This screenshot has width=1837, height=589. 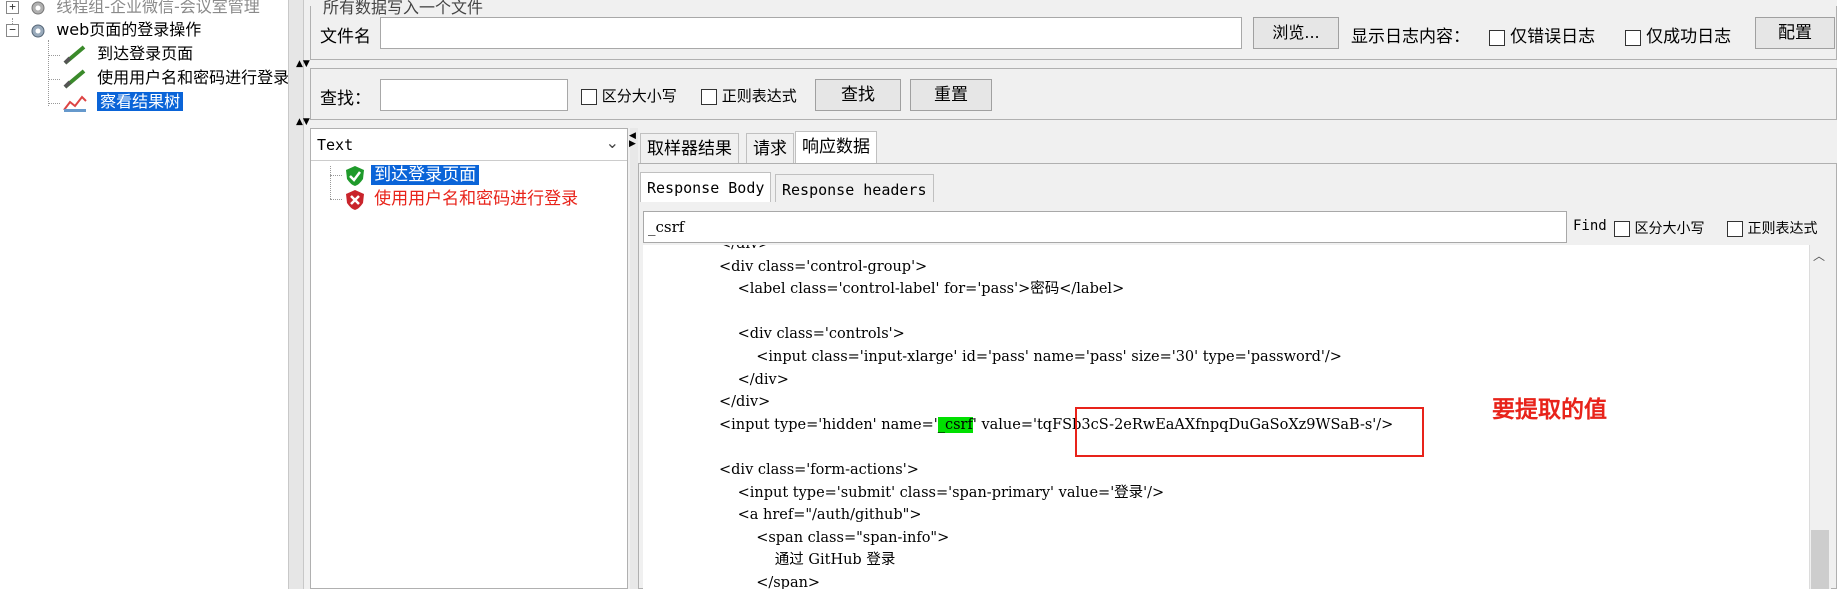 I want to click on tree-item-label: web页面的登录操作, so click(x=129, y=29).